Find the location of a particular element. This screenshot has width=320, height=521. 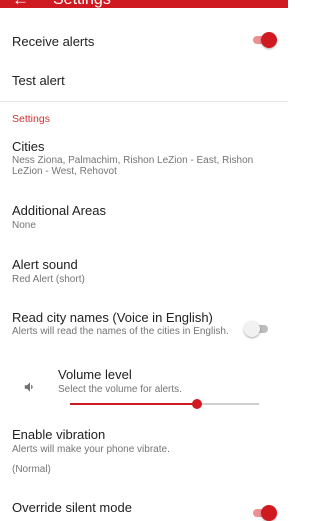

test-alert-title: Test alert is located at coordinates (38, 80).